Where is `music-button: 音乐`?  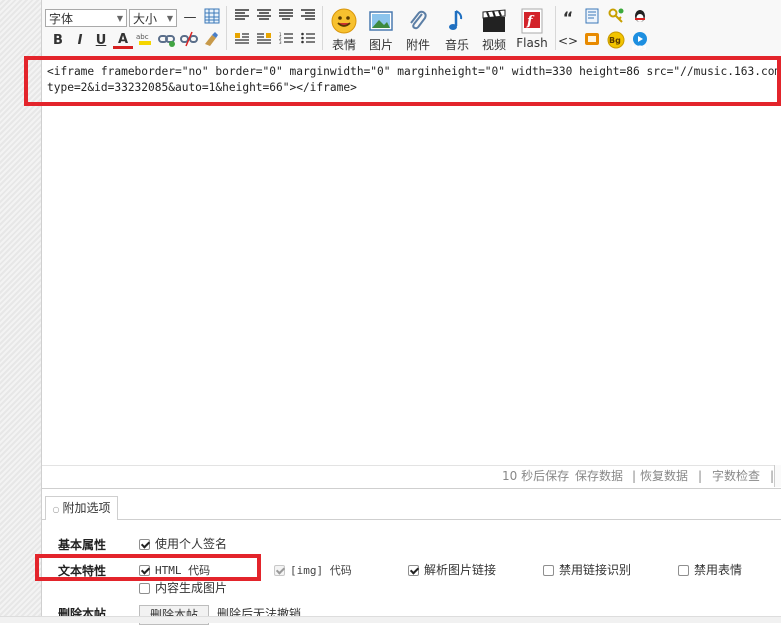
music-button: 音乐 is located at coordinates (457, 31).